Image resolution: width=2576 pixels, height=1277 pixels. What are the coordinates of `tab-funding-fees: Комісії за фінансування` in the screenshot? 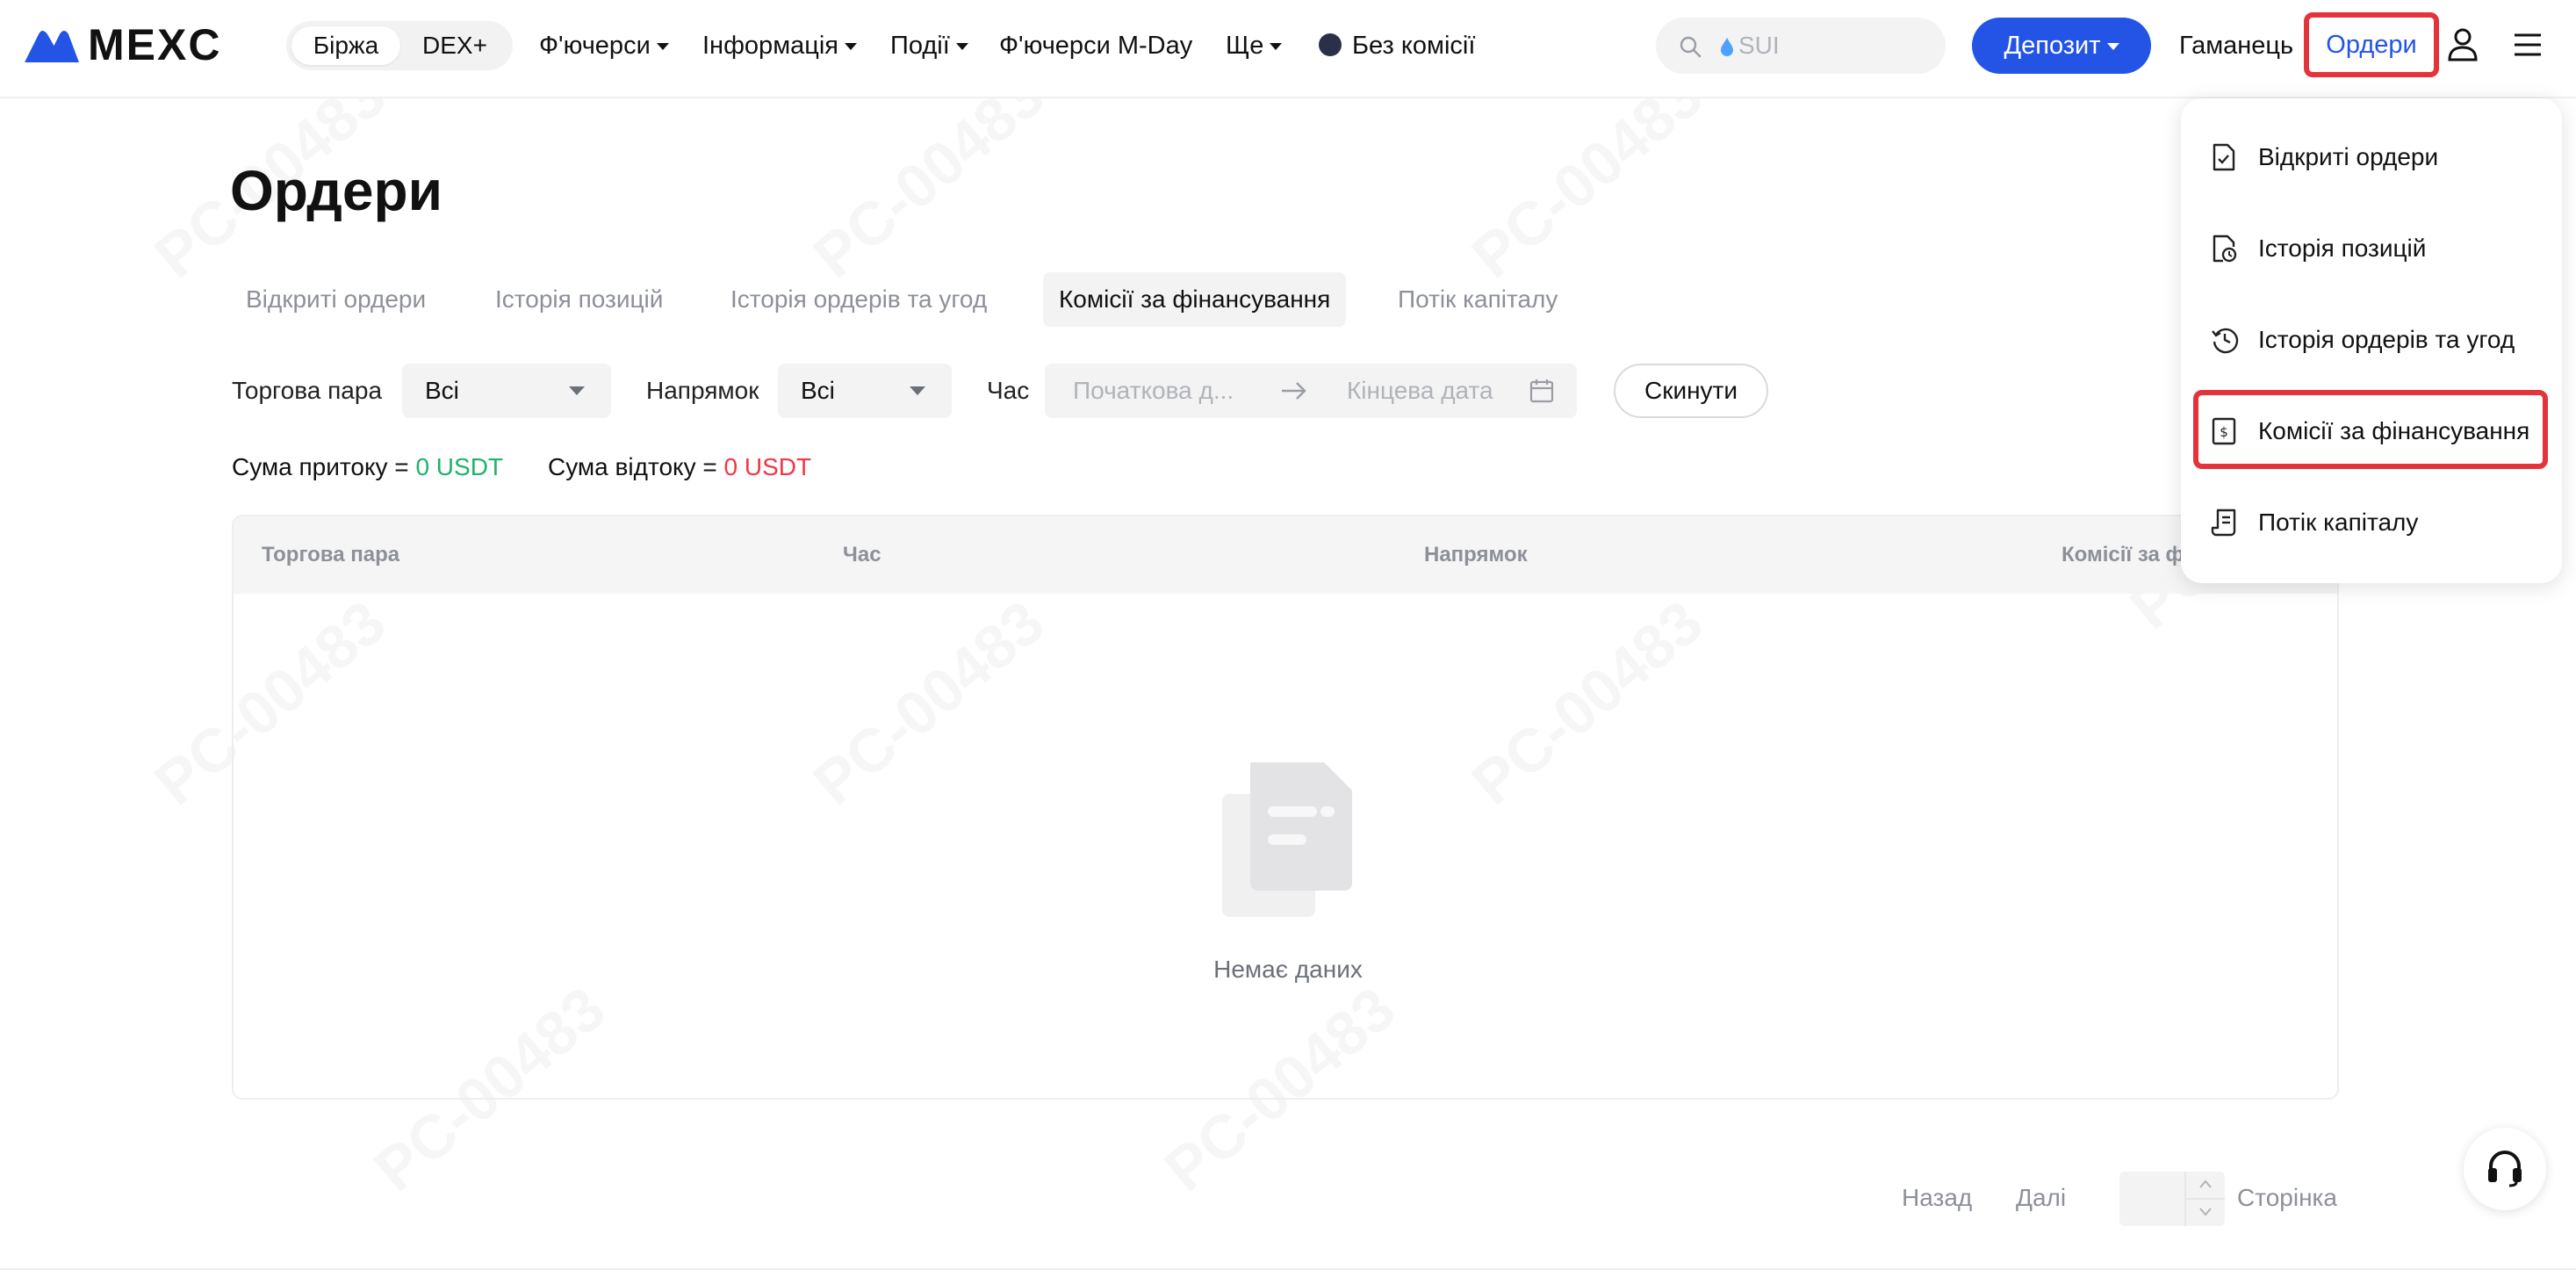 It's located at (1195, 299).